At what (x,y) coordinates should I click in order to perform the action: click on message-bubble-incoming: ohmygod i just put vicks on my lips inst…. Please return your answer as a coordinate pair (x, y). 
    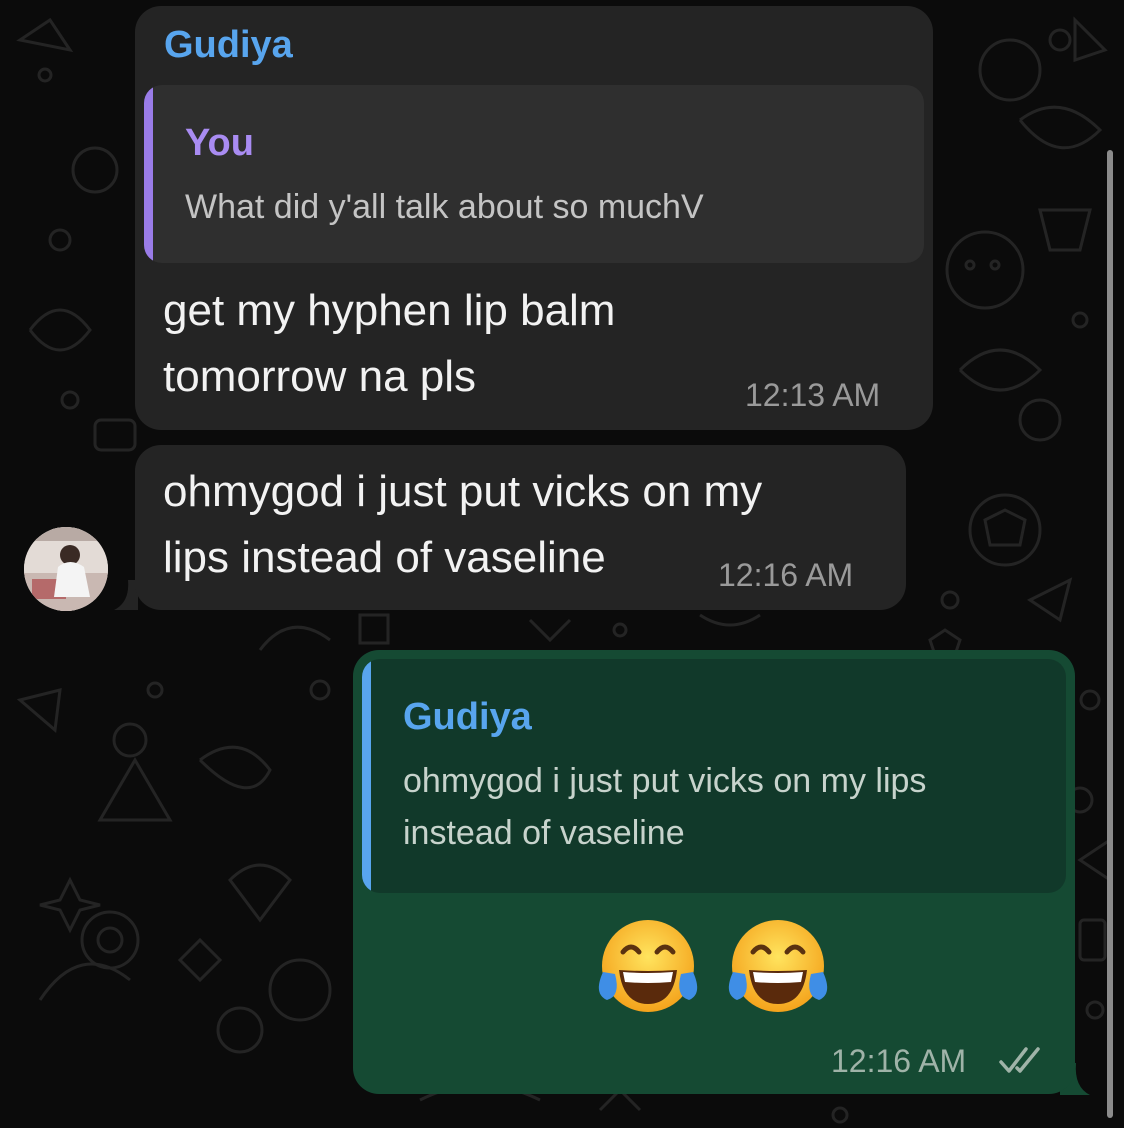
    Looking at the image, I should click on (520, 527).